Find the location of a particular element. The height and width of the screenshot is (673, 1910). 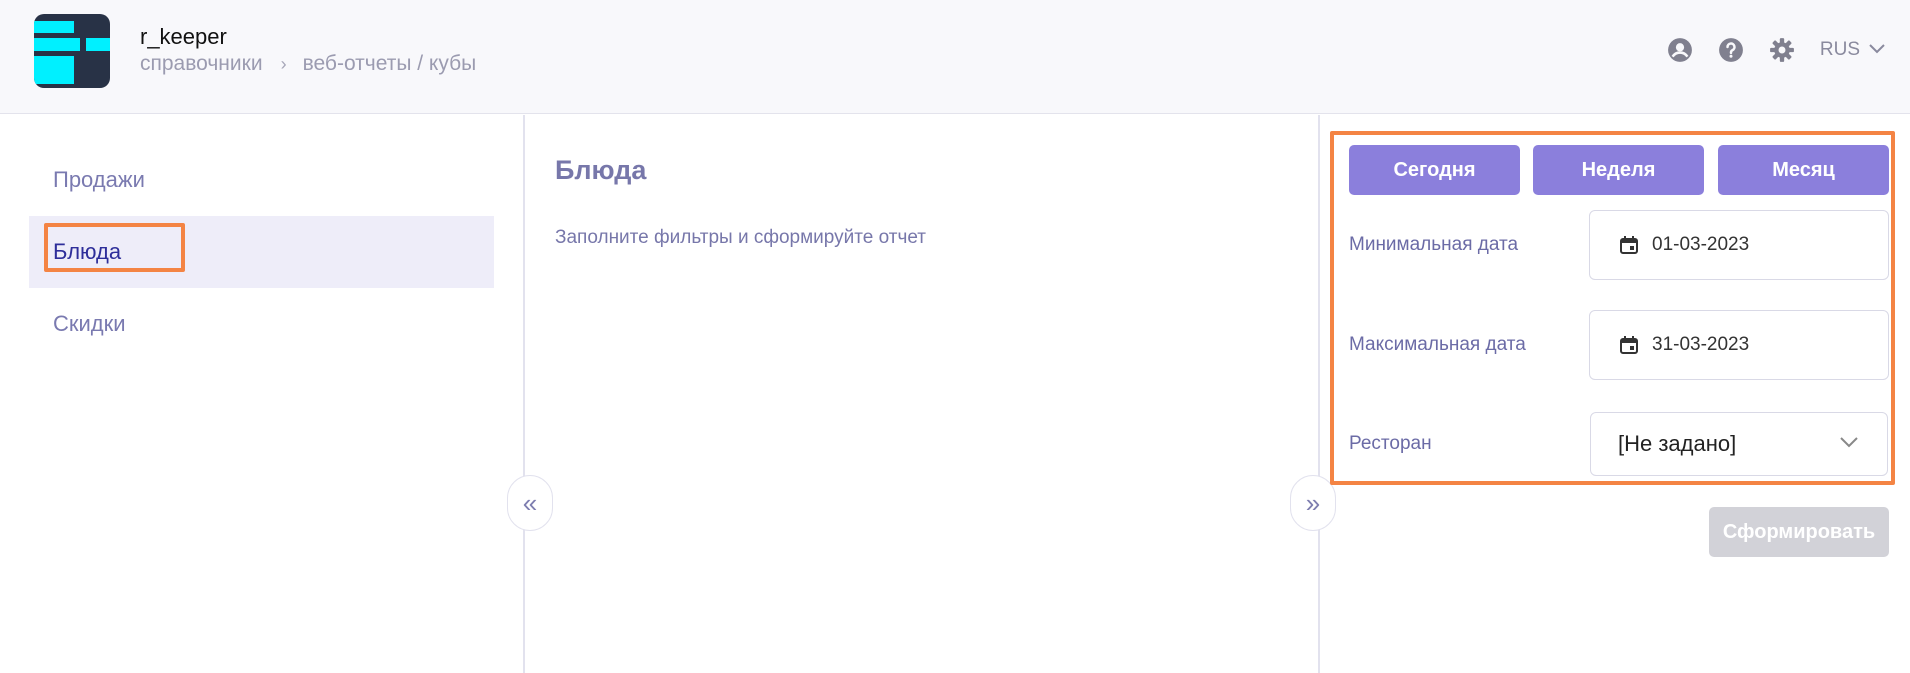

breadcrumb: справочники › веб-отчеты / кубы is located at coordinates (308, 64).